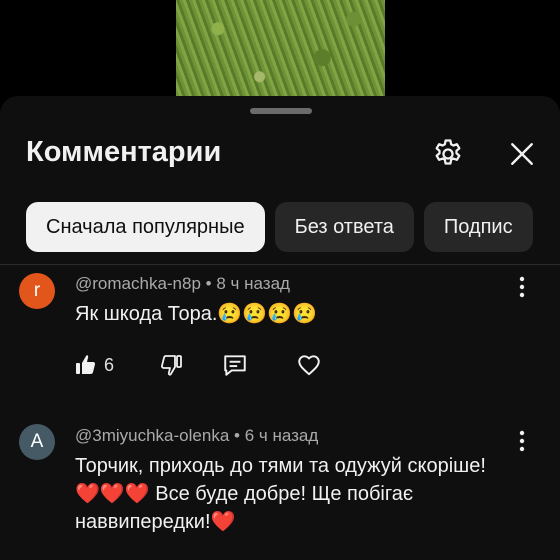 Image resolution: width=560 pixels, height=560 pixels. What do you see at coordinates (152, 435) in the screenshot?
I see `comment-author: @3miyuchka-olenka` at bounding box center [152, 435].